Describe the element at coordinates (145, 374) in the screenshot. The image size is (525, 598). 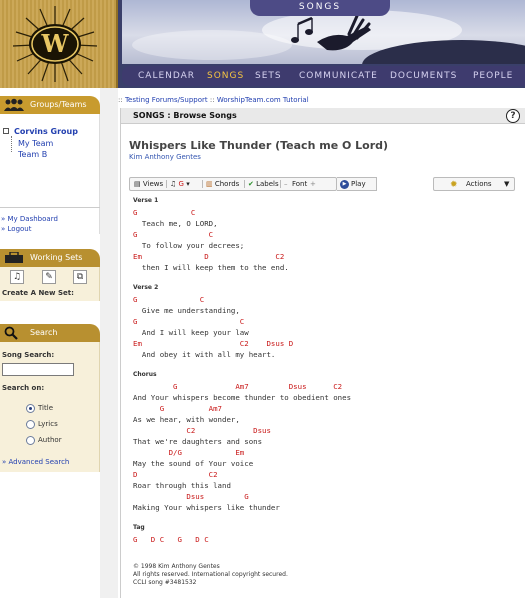
I see `section-label: Chorus` at that location.